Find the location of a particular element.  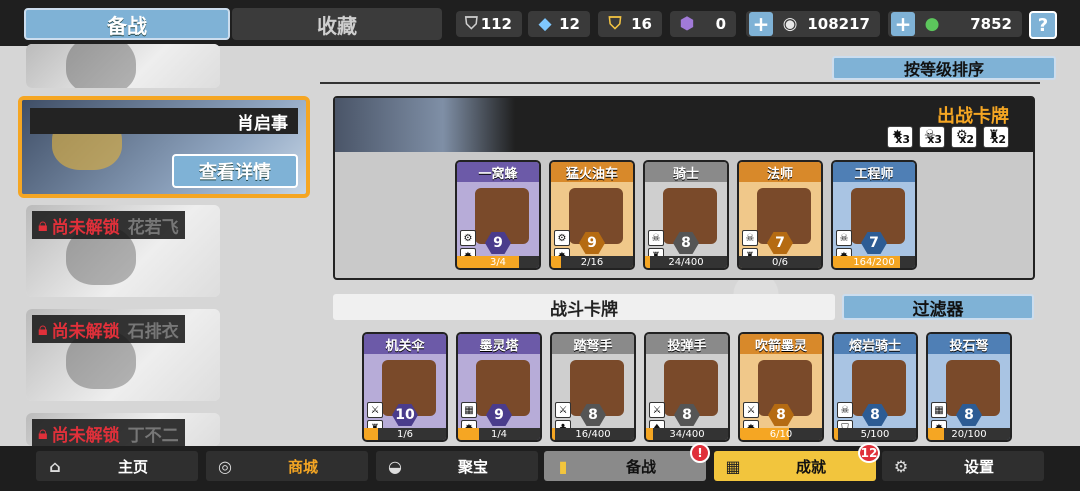

card-progress: 1/6 is located at coordinates (405, 434).